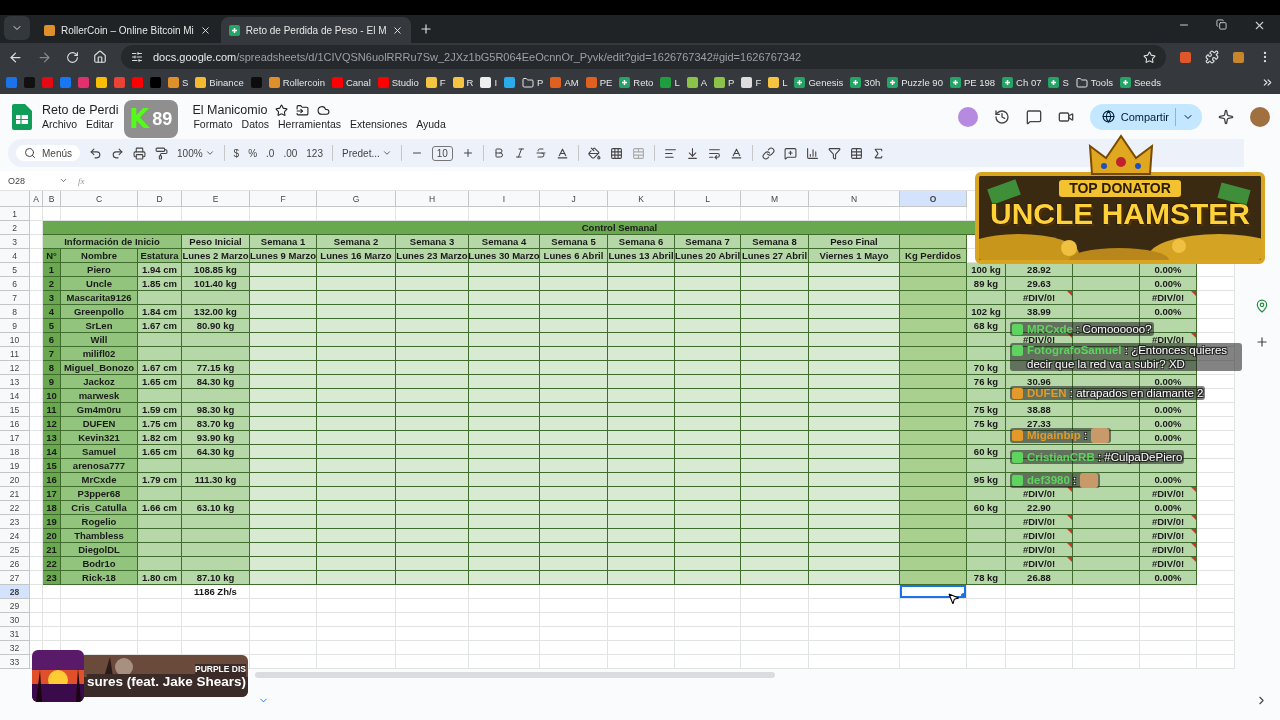 The image size is (1280, 720). I want to click on bookmark: AM, so click(564, 82).